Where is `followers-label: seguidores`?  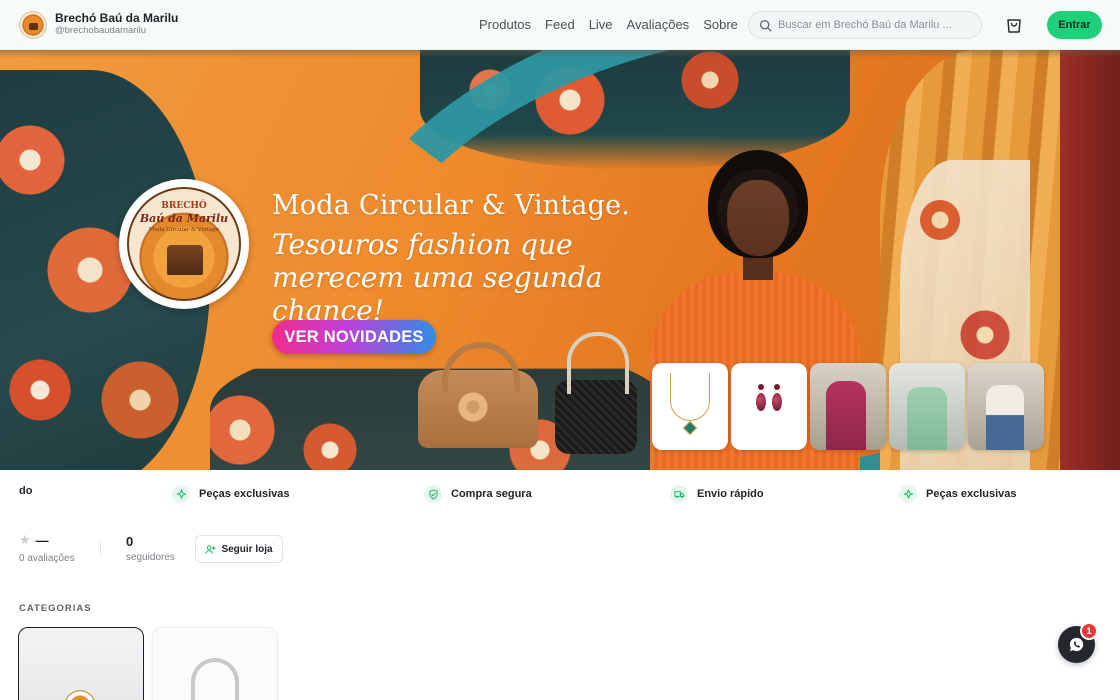 followers-label: seguidores is located at coordinates (150, 557).